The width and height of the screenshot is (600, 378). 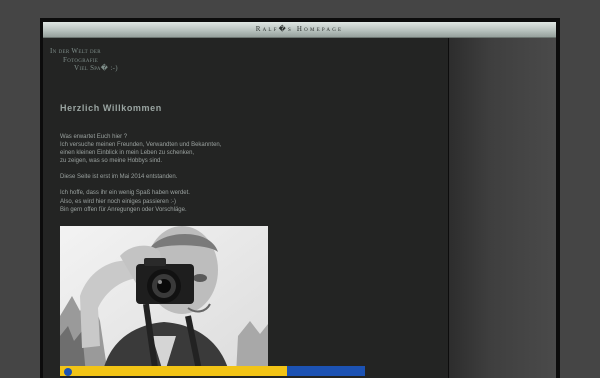 I want to click on tagline: In der Welt der Fotografie Viel Spa� :-), so click(x=84, y=60).